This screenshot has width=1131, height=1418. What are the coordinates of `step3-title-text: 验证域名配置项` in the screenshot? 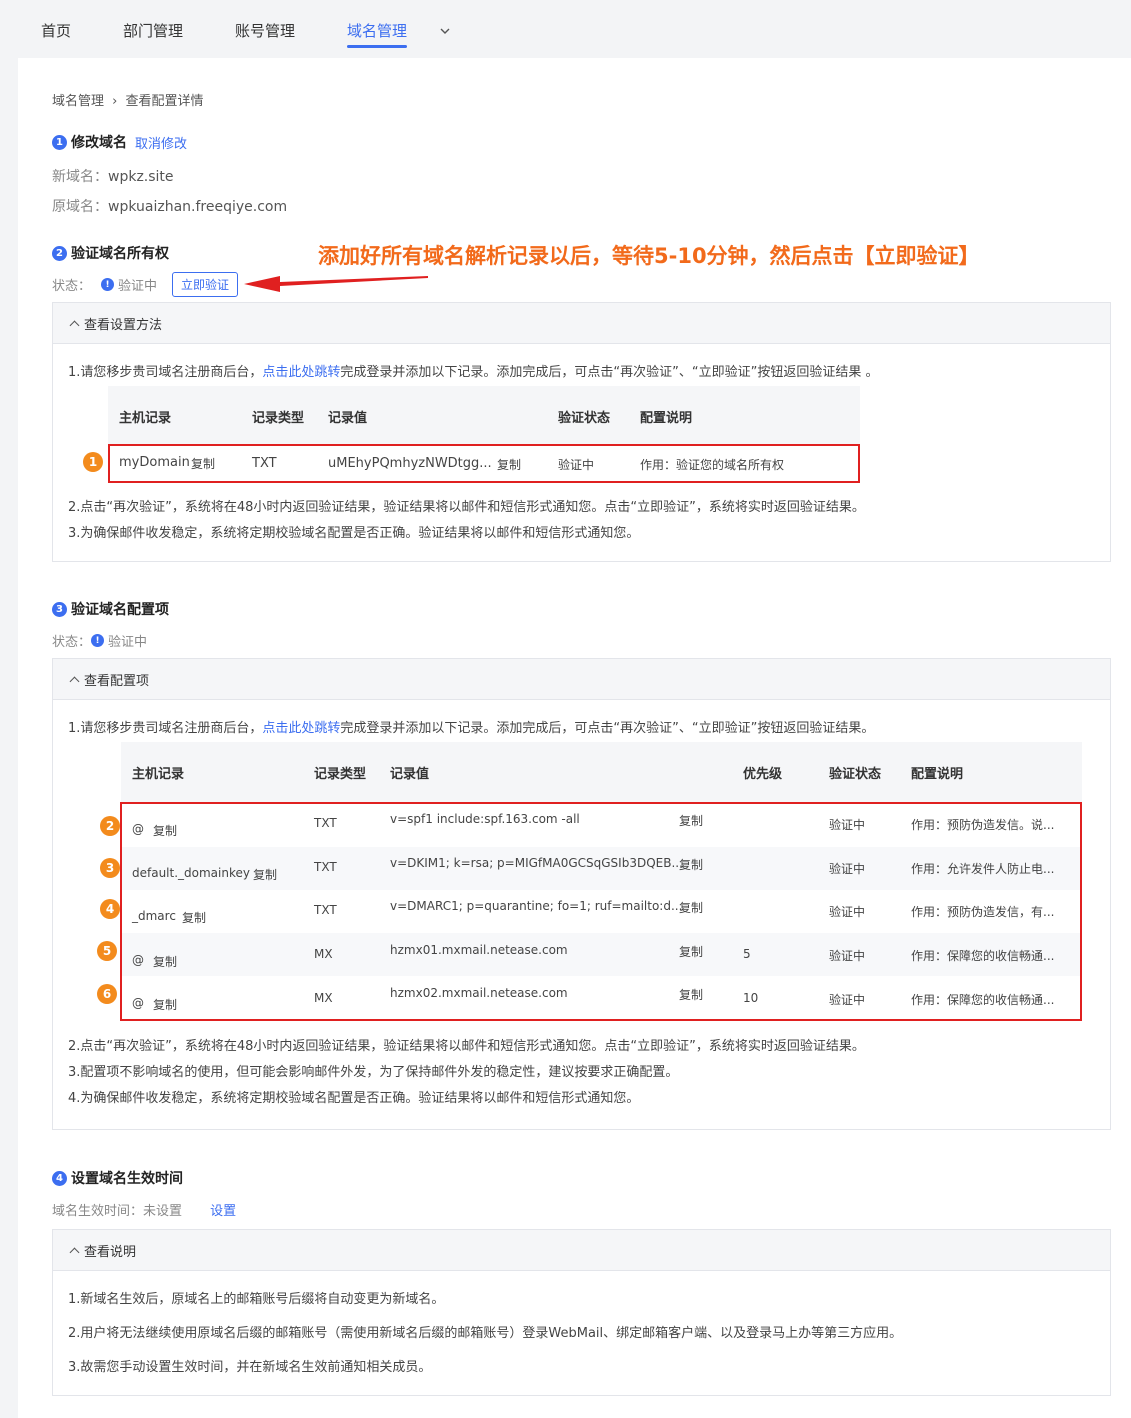 It's located at (120, 610).